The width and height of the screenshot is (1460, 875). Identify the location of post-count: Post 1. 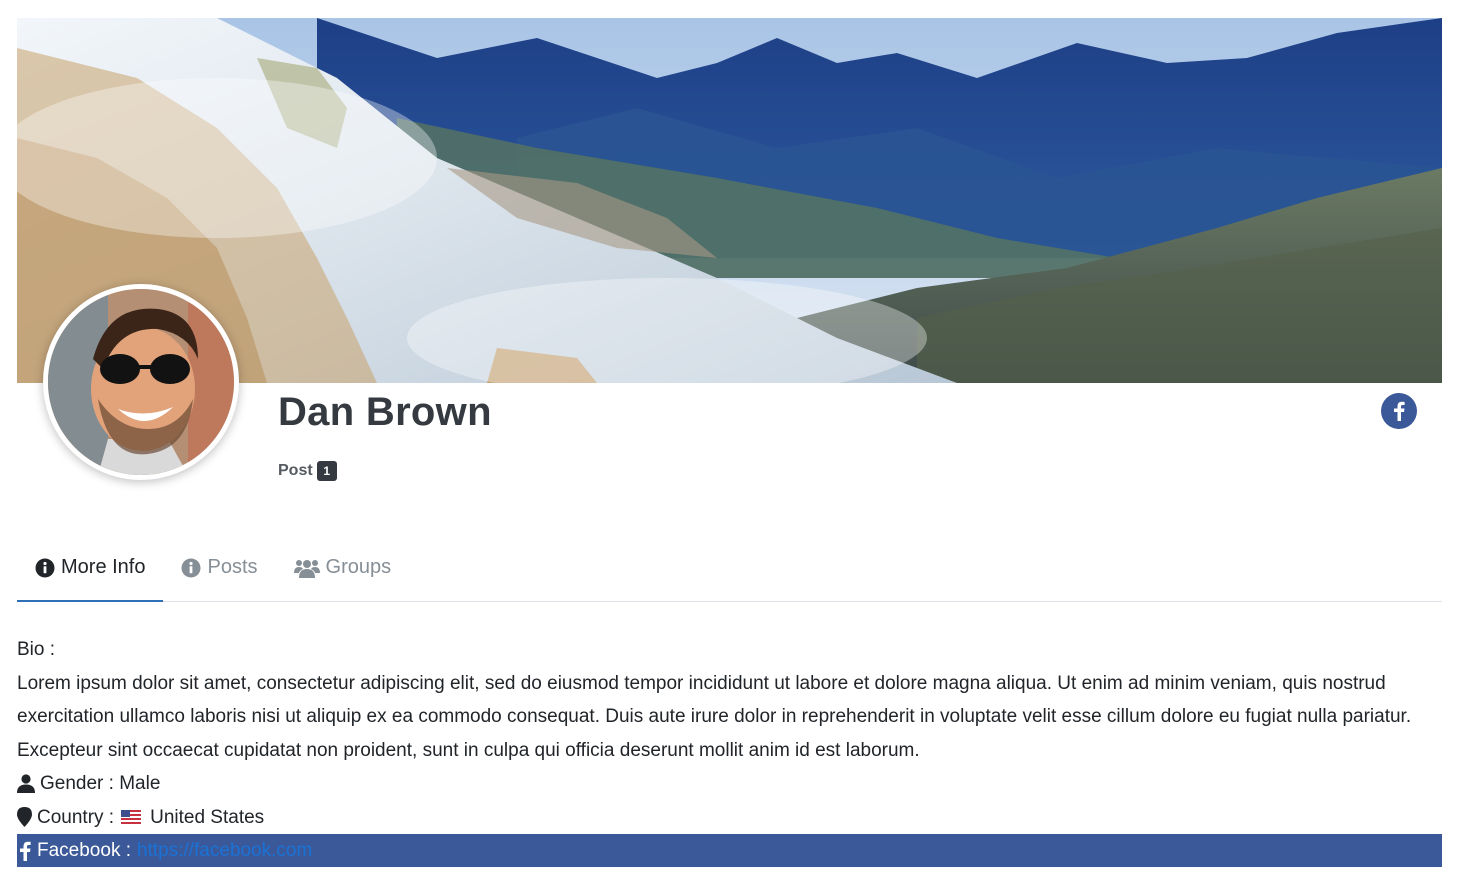
(307, 471).